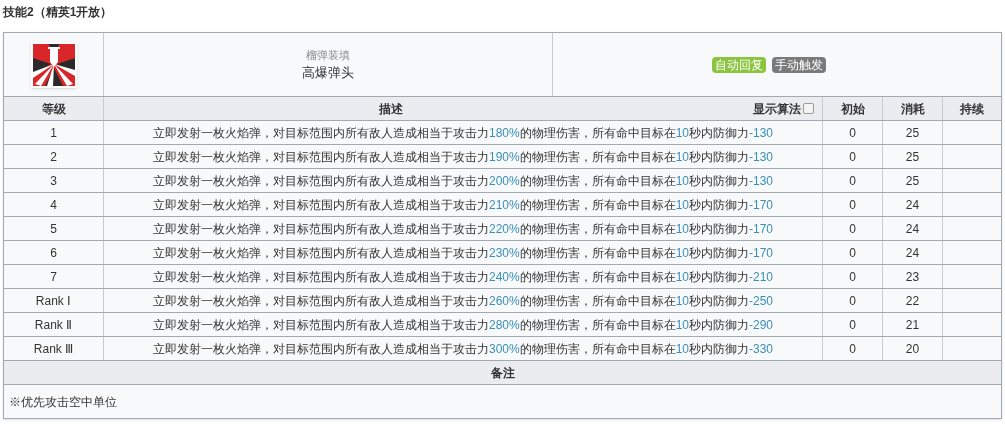 Image resolution: width=1005 pixels, height=426 pixels. I want to click on table-cell: 20, so click(913, 348).